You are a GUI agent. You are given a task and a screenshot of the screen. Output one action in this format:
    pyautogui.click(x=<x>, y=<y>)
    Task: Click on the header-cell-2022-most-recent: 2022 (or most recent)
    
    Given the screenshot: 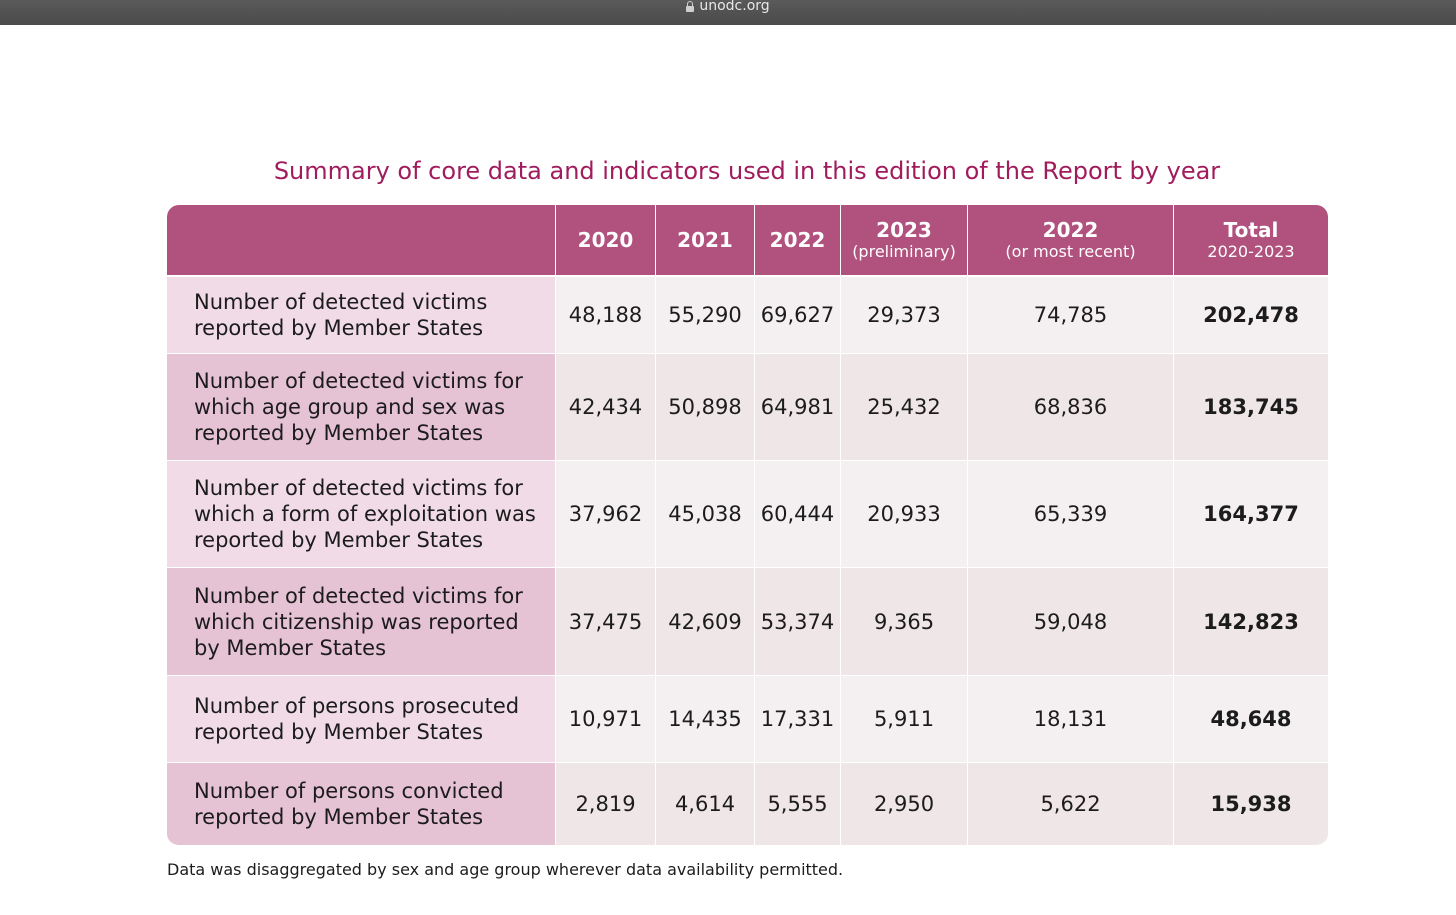 What is the action you would take?
    pyautogui.click(x=1071, y=241)
    